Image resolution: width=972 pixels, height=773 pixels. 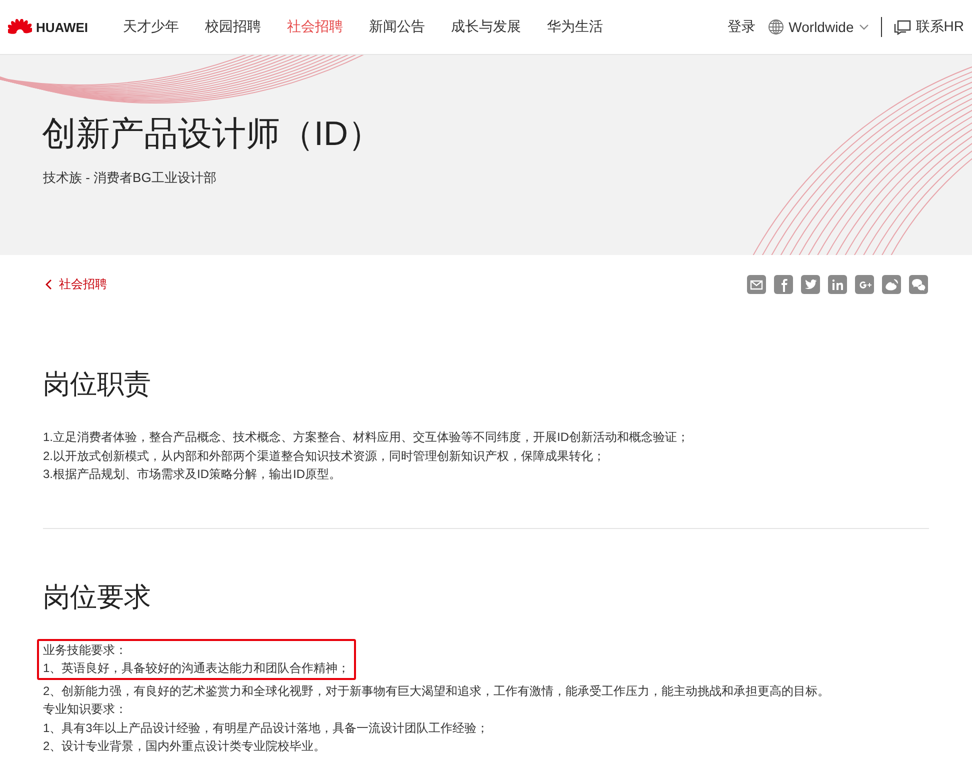 What do you see at coordinates (151, 27) in the screenshot?
I see `nav-link: 天才少年` at bounding box center [151, 27].